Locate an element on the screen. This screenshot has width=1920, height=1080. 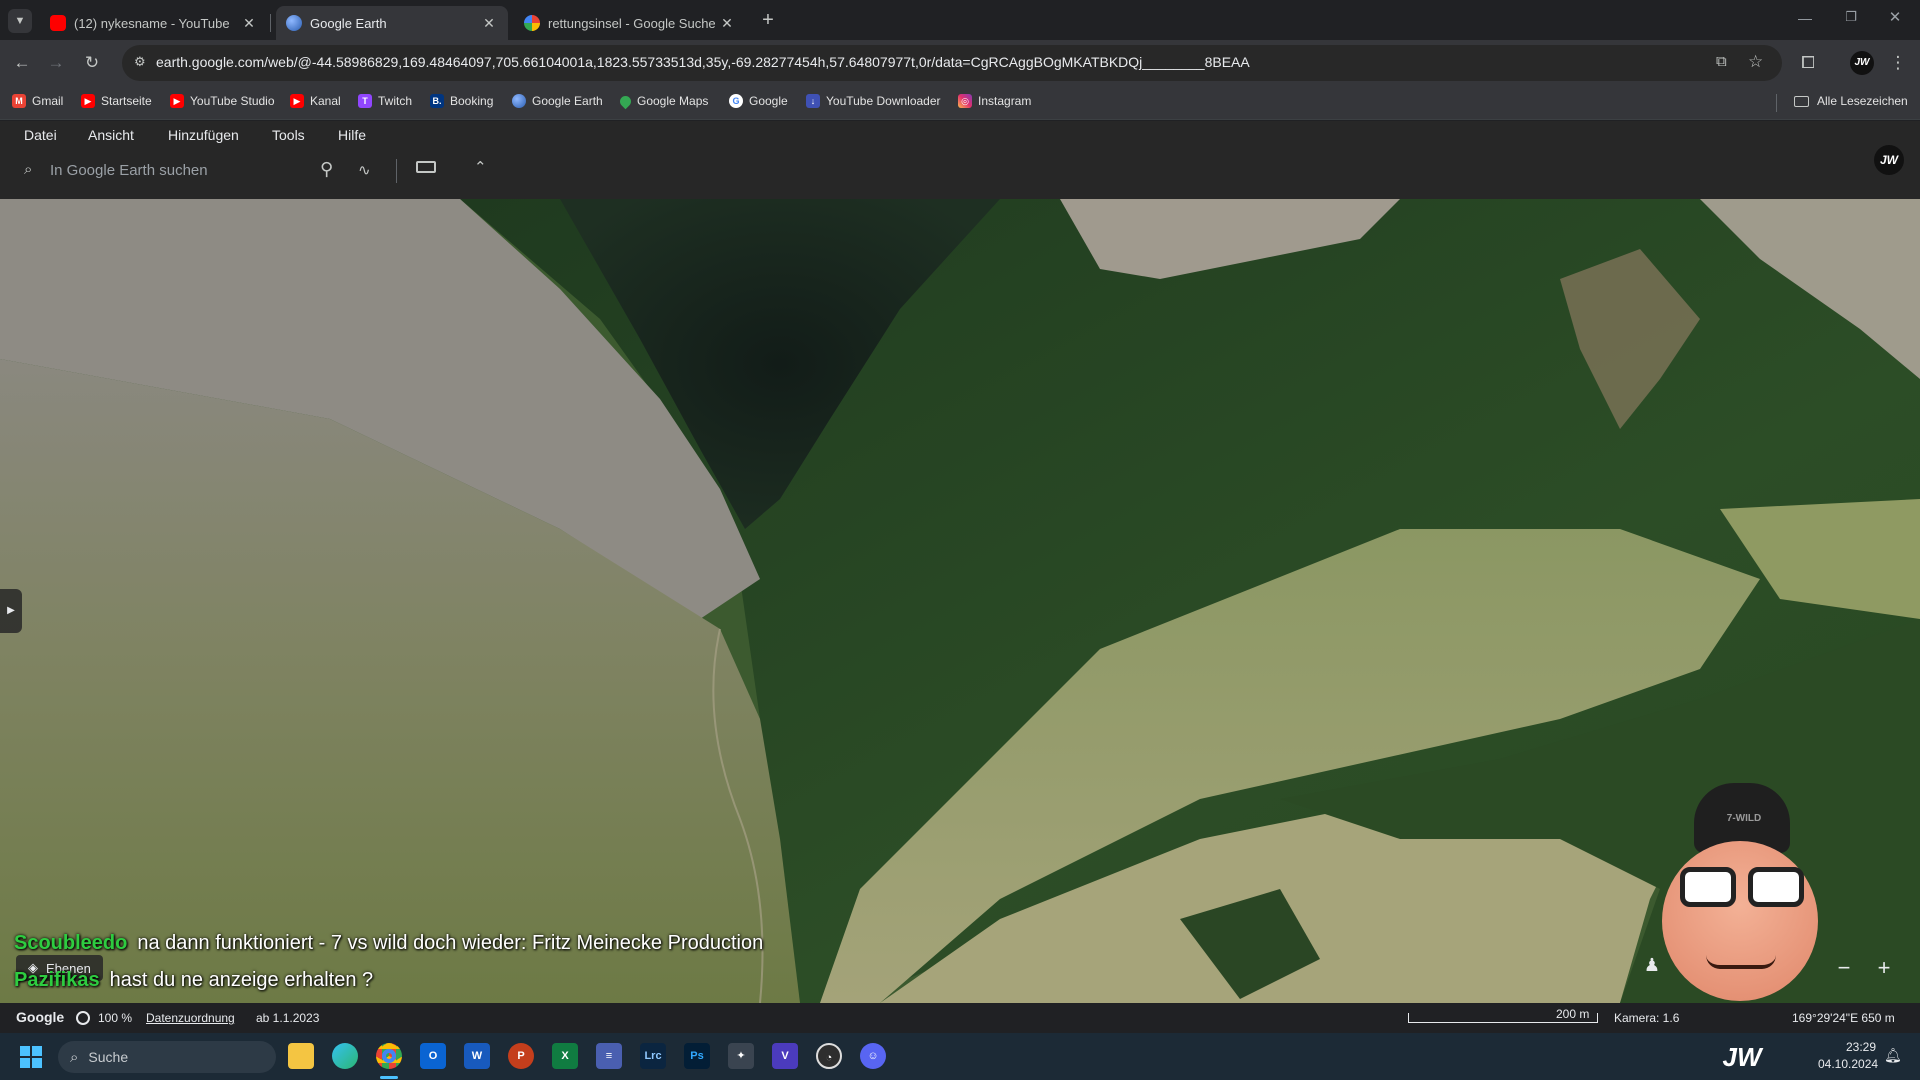
bookmark-instagram: ◎ Instagram is located at coordinates (994, 101).